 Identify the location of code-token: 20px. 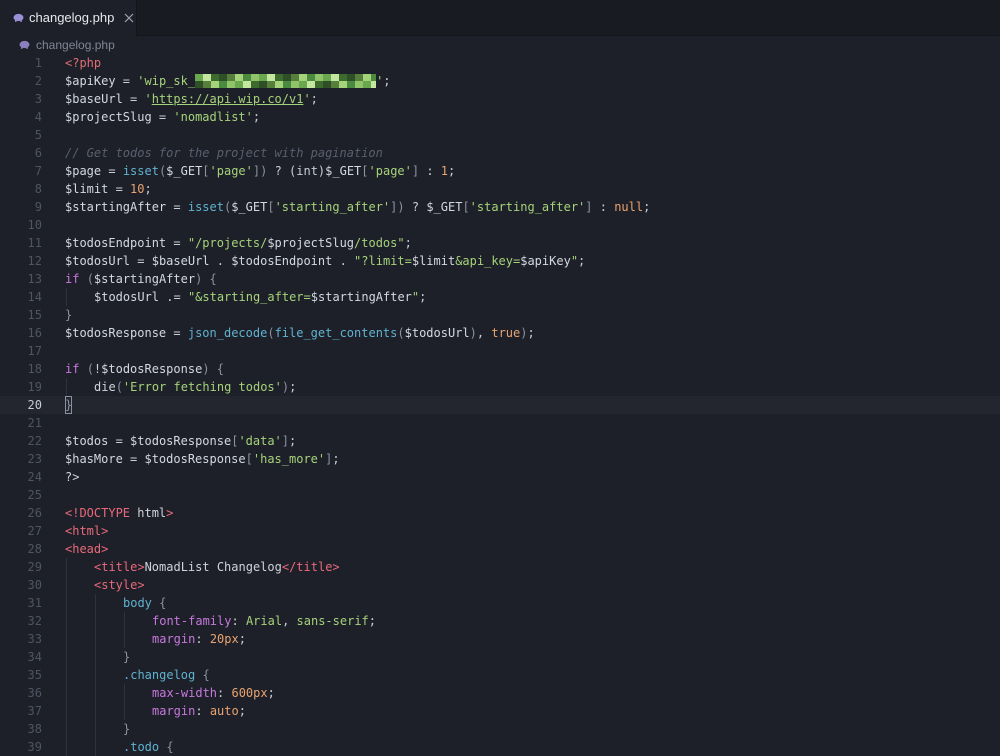
(224, 639).